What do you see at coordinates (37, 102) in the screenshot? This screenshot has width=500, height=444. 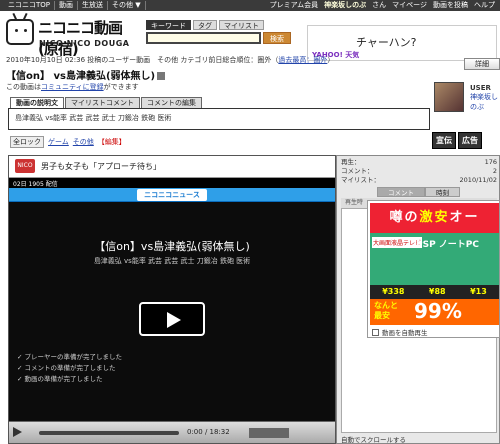 I see `tab-description: 動画の説明文` at bounding box center [37, 102].